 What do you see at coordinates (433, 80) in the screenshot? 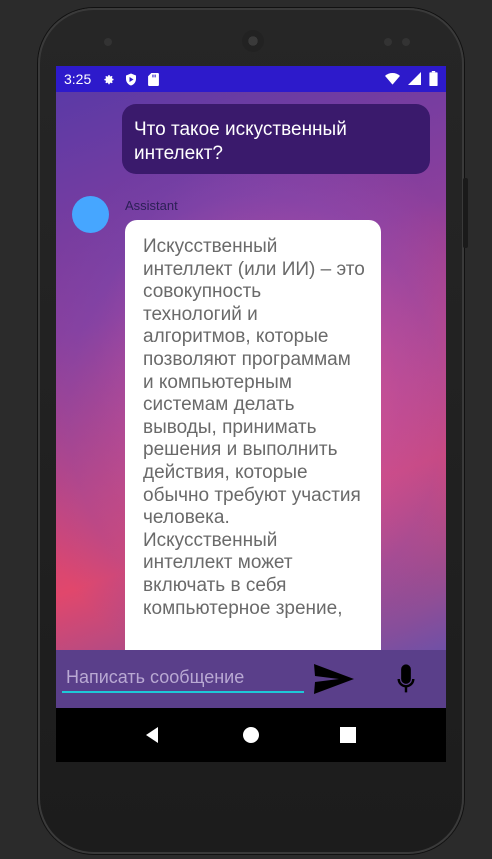
I see `battery-icon` at bounding box center [433, 80].